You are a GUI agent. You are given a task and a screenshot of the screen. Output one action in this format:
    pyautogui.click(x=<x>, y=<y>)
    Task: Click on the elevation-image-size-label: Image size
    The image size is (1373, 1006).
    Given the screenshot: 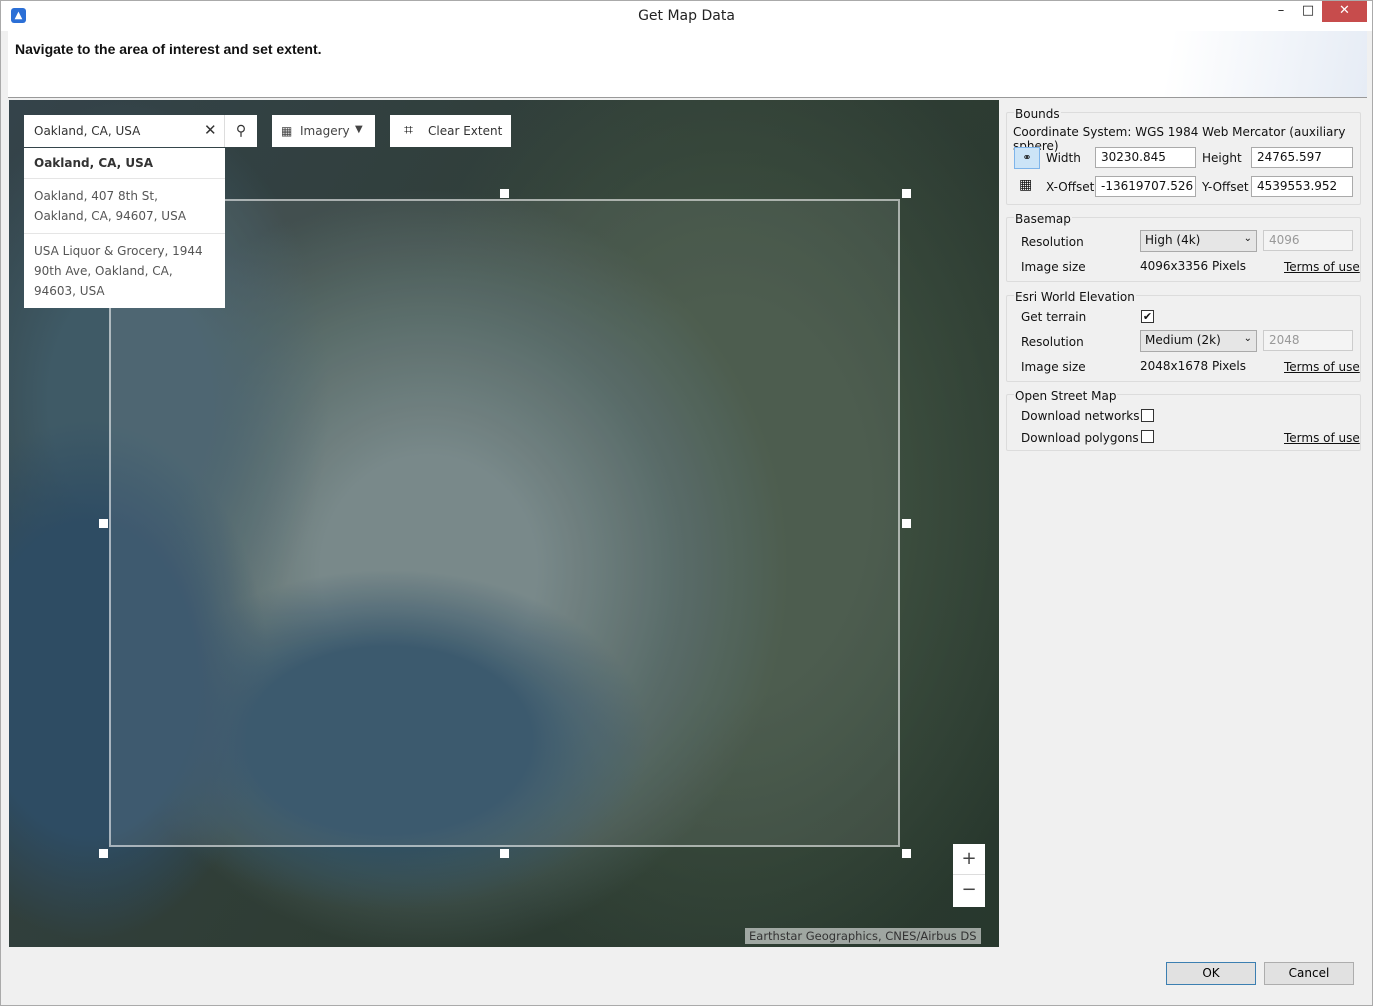 What is the action you would take?
    pyautogui.click(x=1053, y=367)
    